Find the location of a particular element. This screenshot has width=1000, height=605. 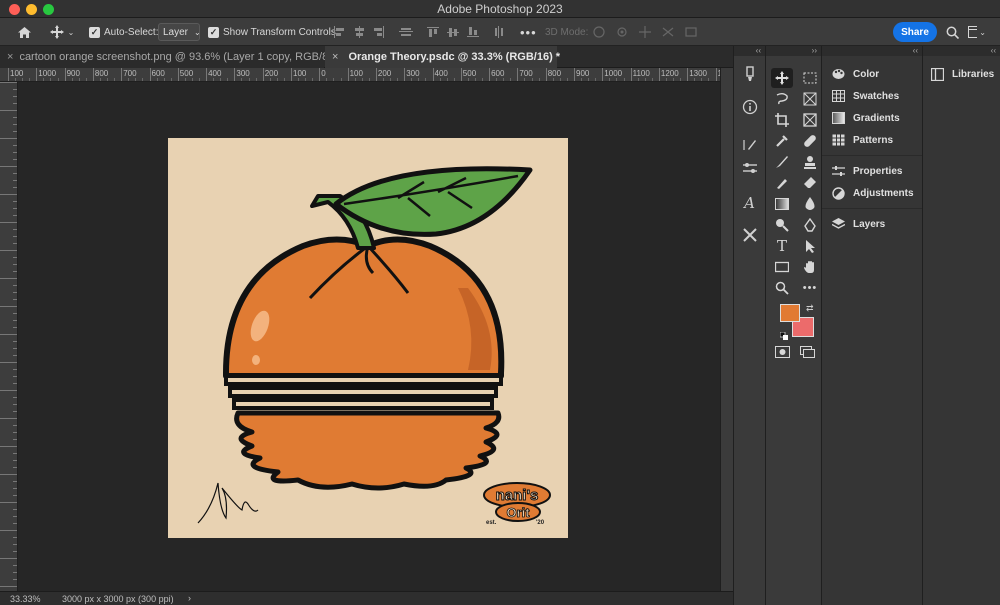

eyedropper-tool-icon is located at coordinates (782, 141).